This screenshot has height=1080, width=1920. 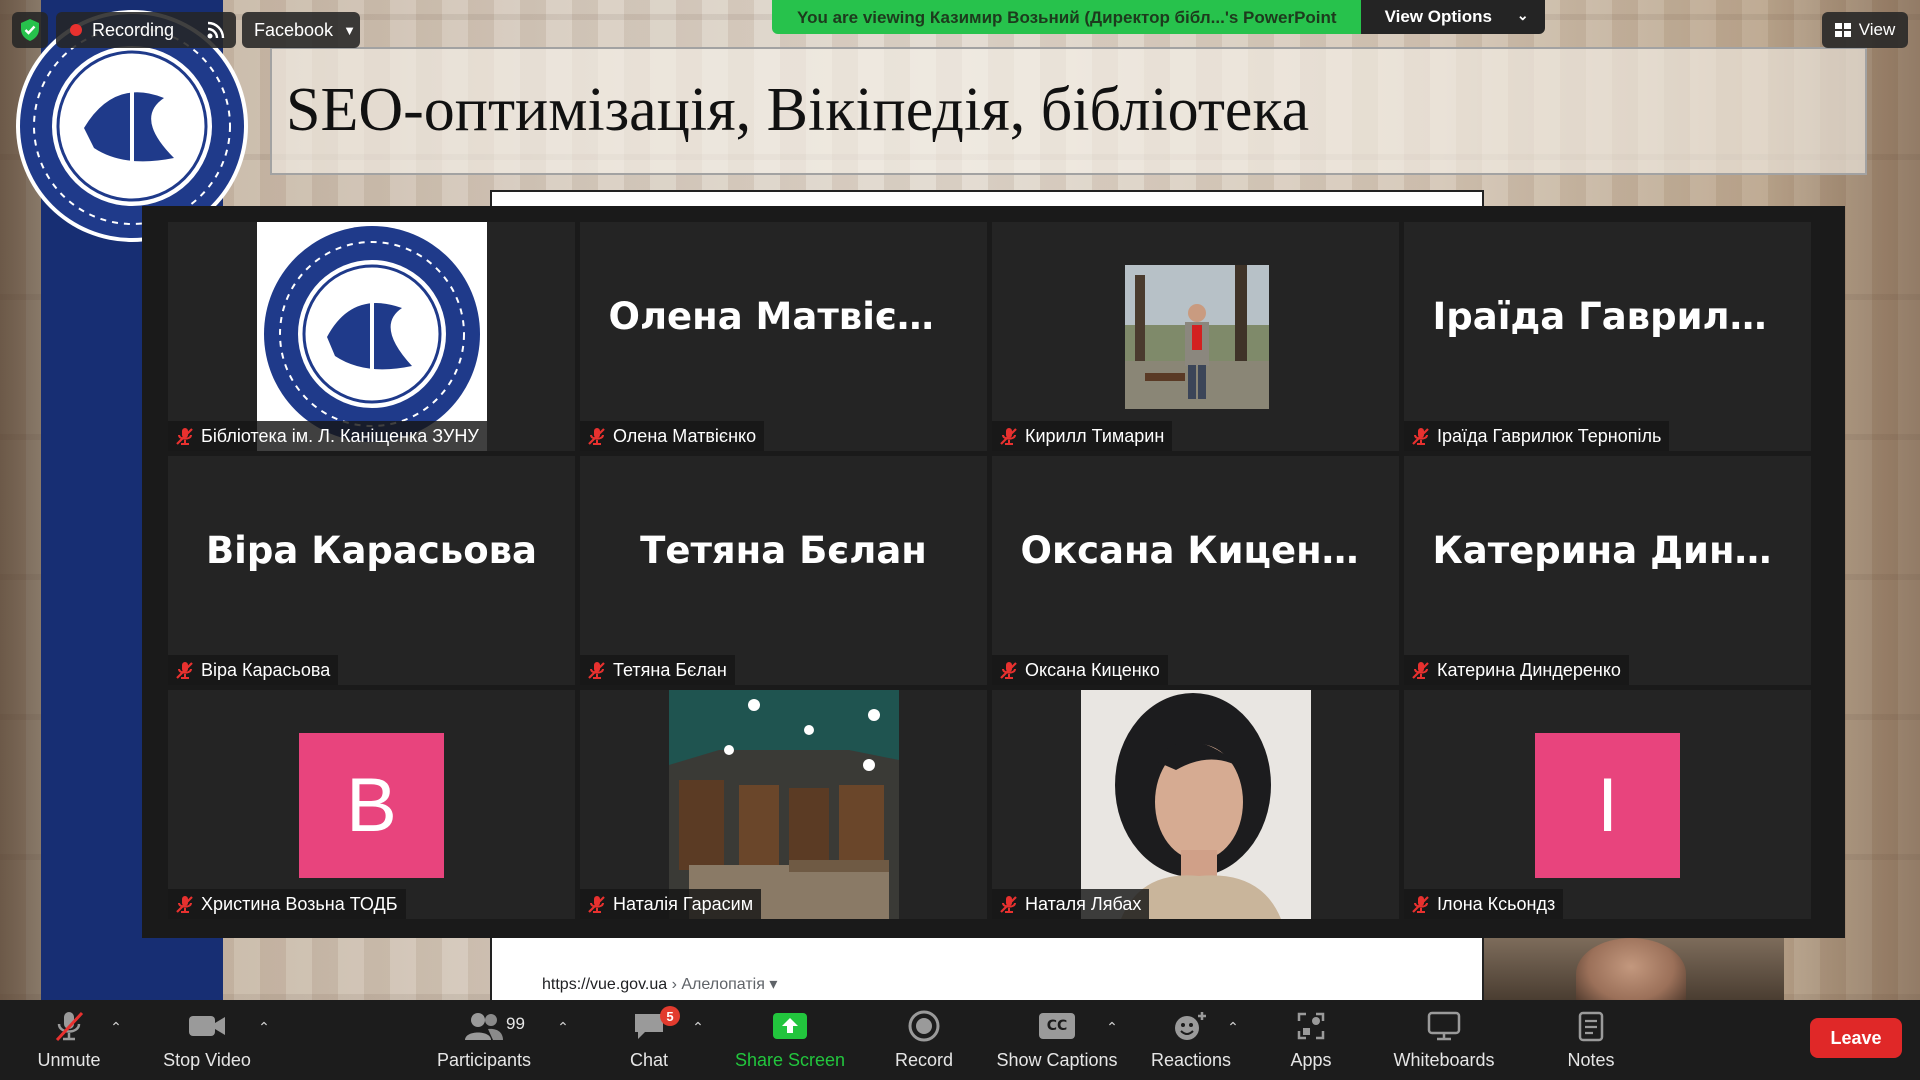 I want to click on recording-label: Recording, so click(x=133, y=29).